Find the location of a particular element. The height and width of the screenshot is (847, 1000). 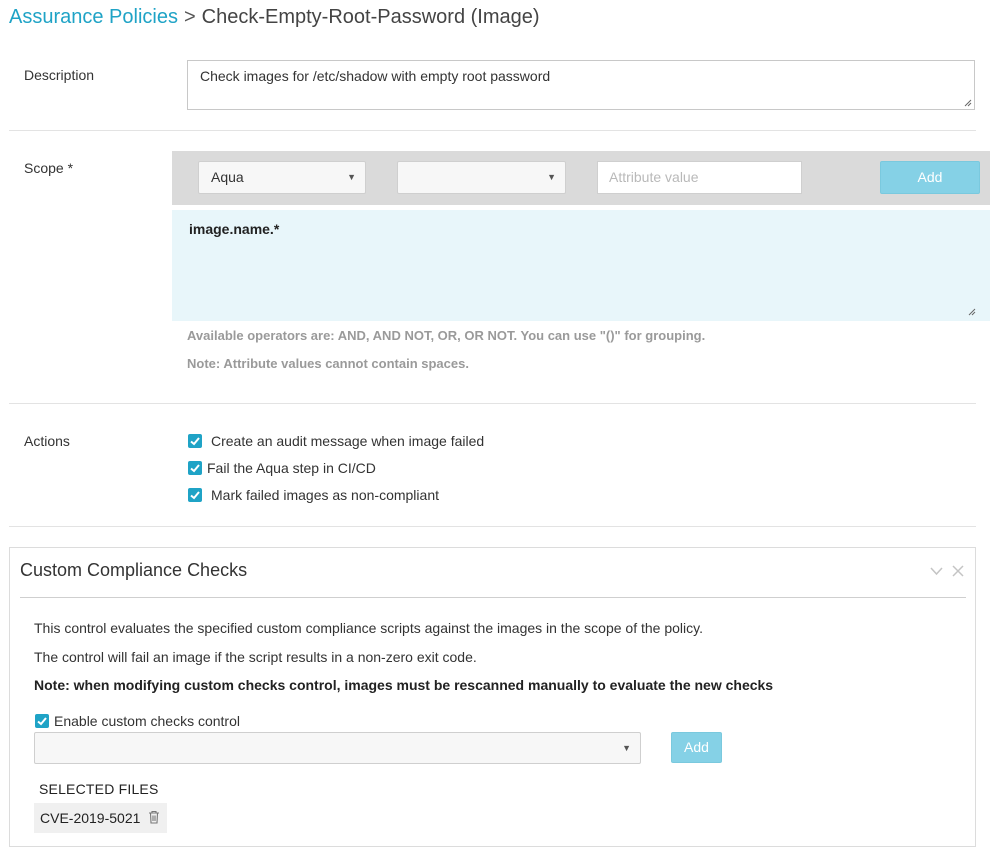

scope-add-button: Add is located at coordinates (930, 177).